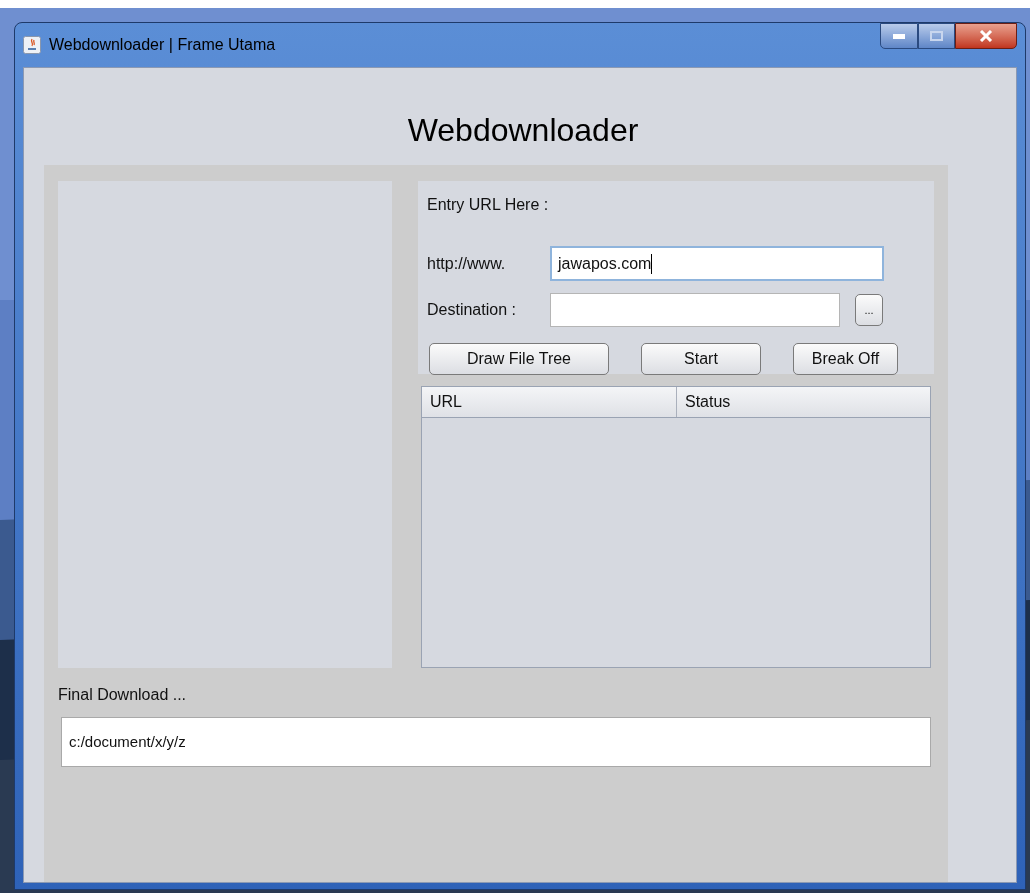 The height and width of the screenshot is (893, 1030). Describe the element at coordinates (803, 402) in the screenshot. I see `column-header: Status` at that location.